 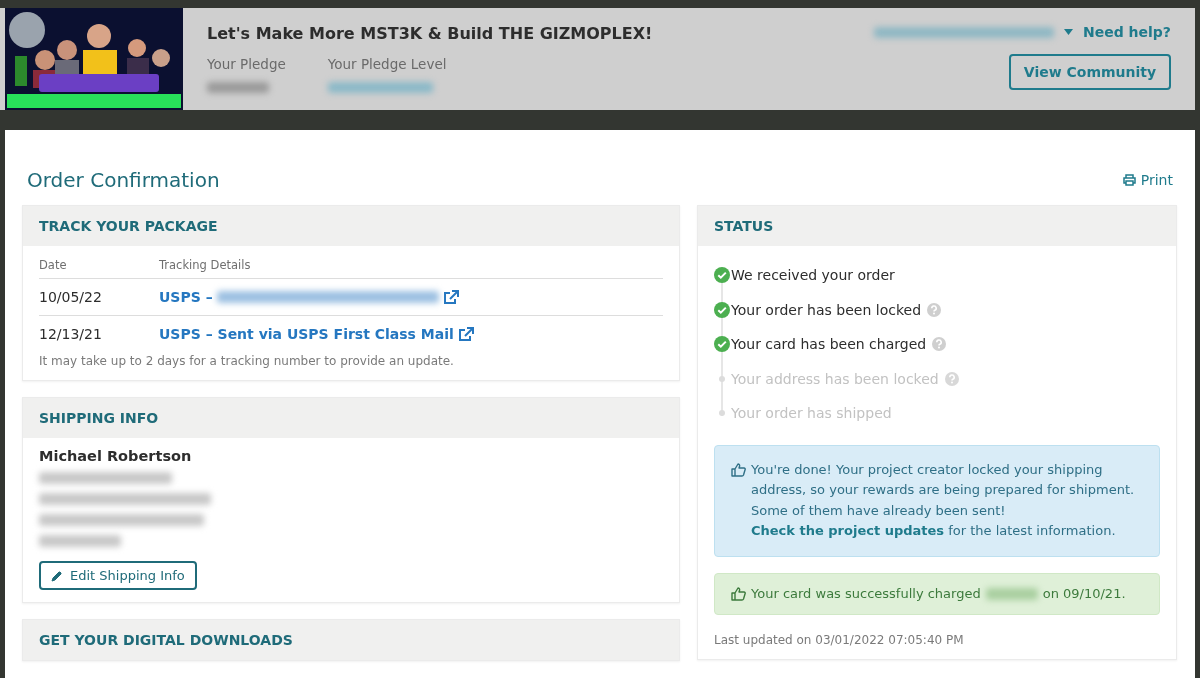 What do you see at coordinates (71, 334) in the screenshot?
I see `date-cell-text: 12/13/21` at bounding box center [71, 334].